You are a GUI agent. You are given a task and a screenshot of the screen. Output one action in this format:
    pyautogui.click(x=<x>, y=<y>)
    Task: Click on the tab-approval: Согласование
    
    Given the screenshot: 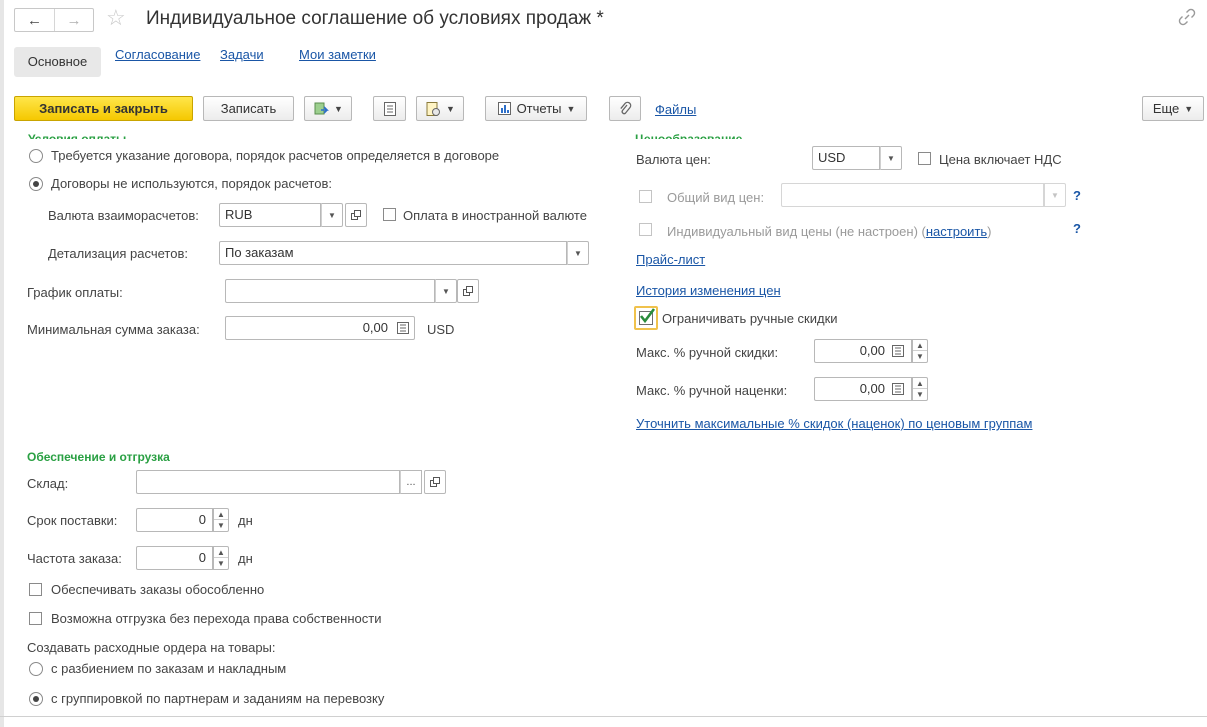 What is the action you would take?
    pyautogui.click(x=157, y=62)
    